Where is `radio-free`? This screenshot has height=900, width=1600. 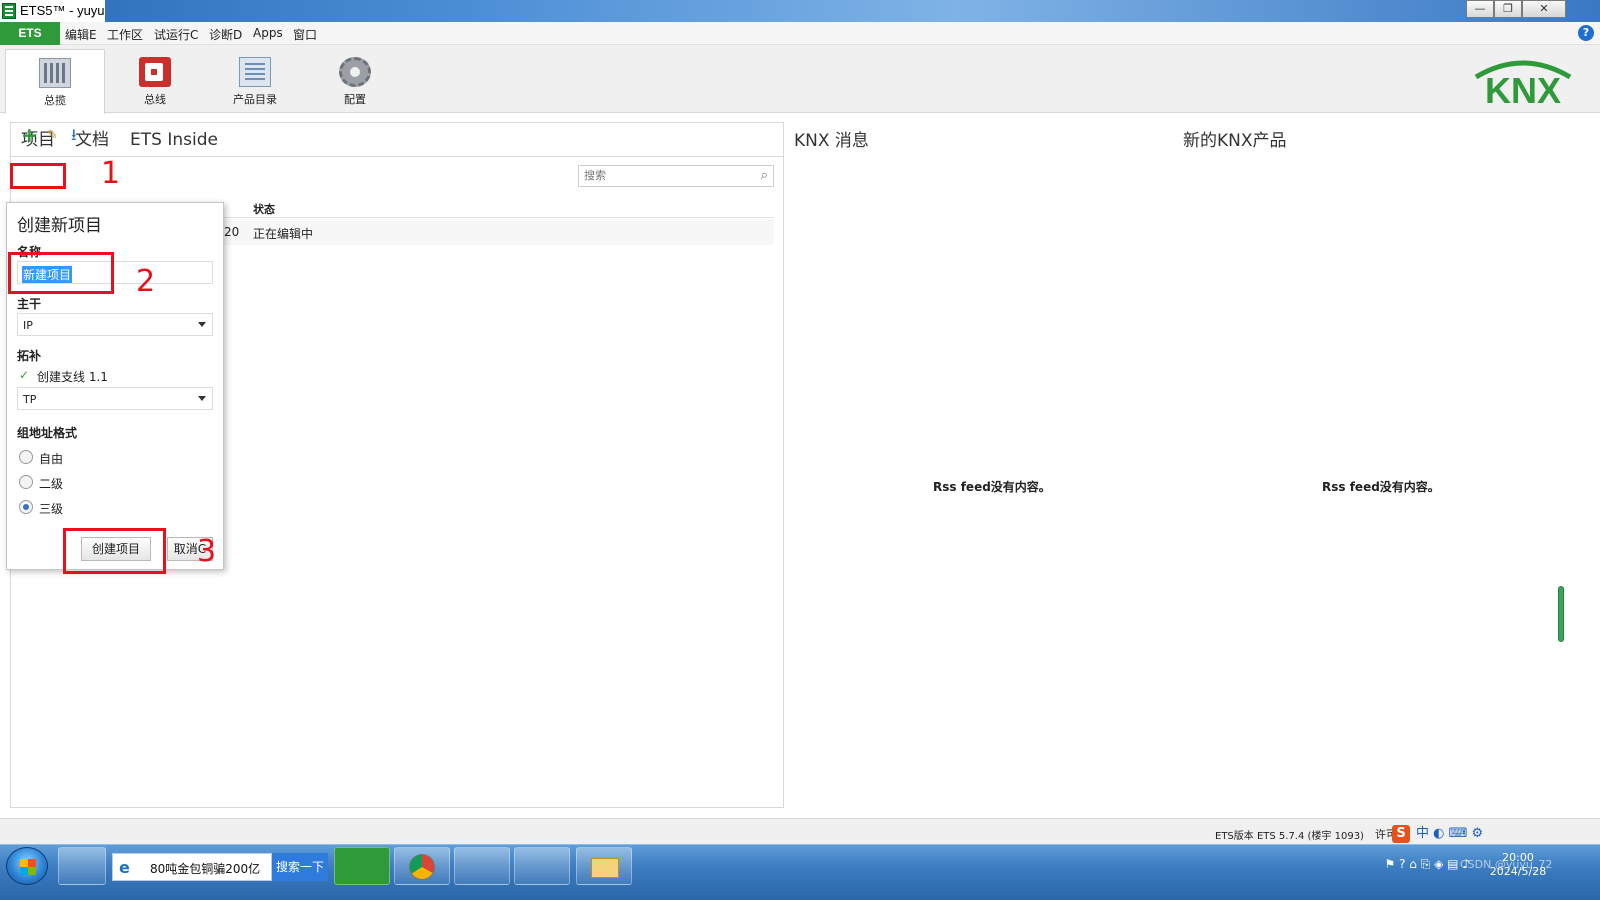
radio-free is located at coordinates (26, 457).